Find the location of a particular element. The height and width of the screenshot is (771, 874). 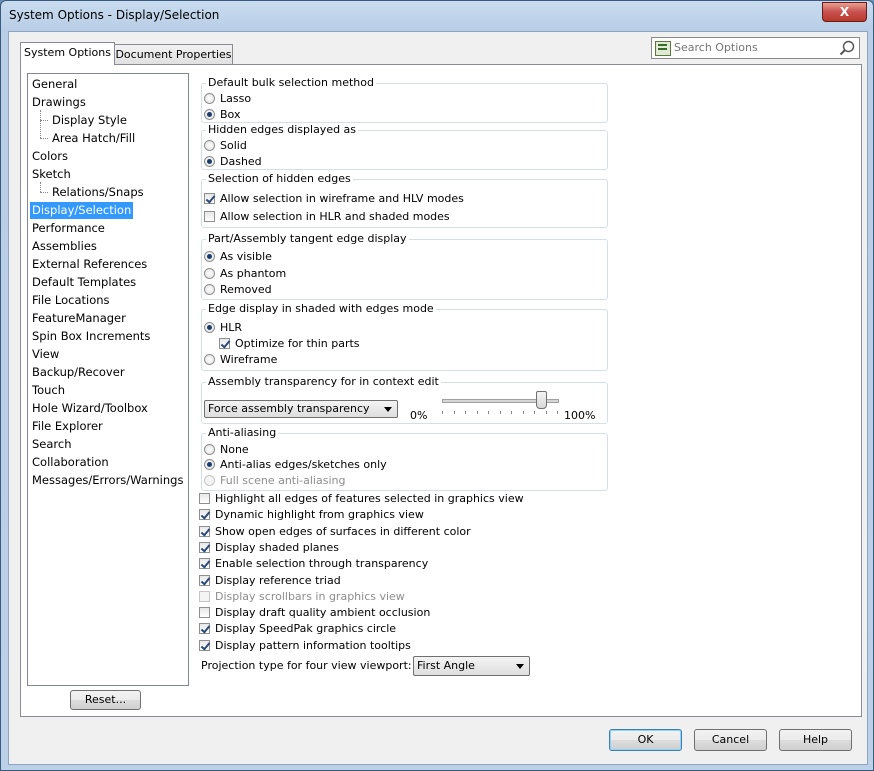

tree-item-touch: Touch is located at coordinates (48, 390).